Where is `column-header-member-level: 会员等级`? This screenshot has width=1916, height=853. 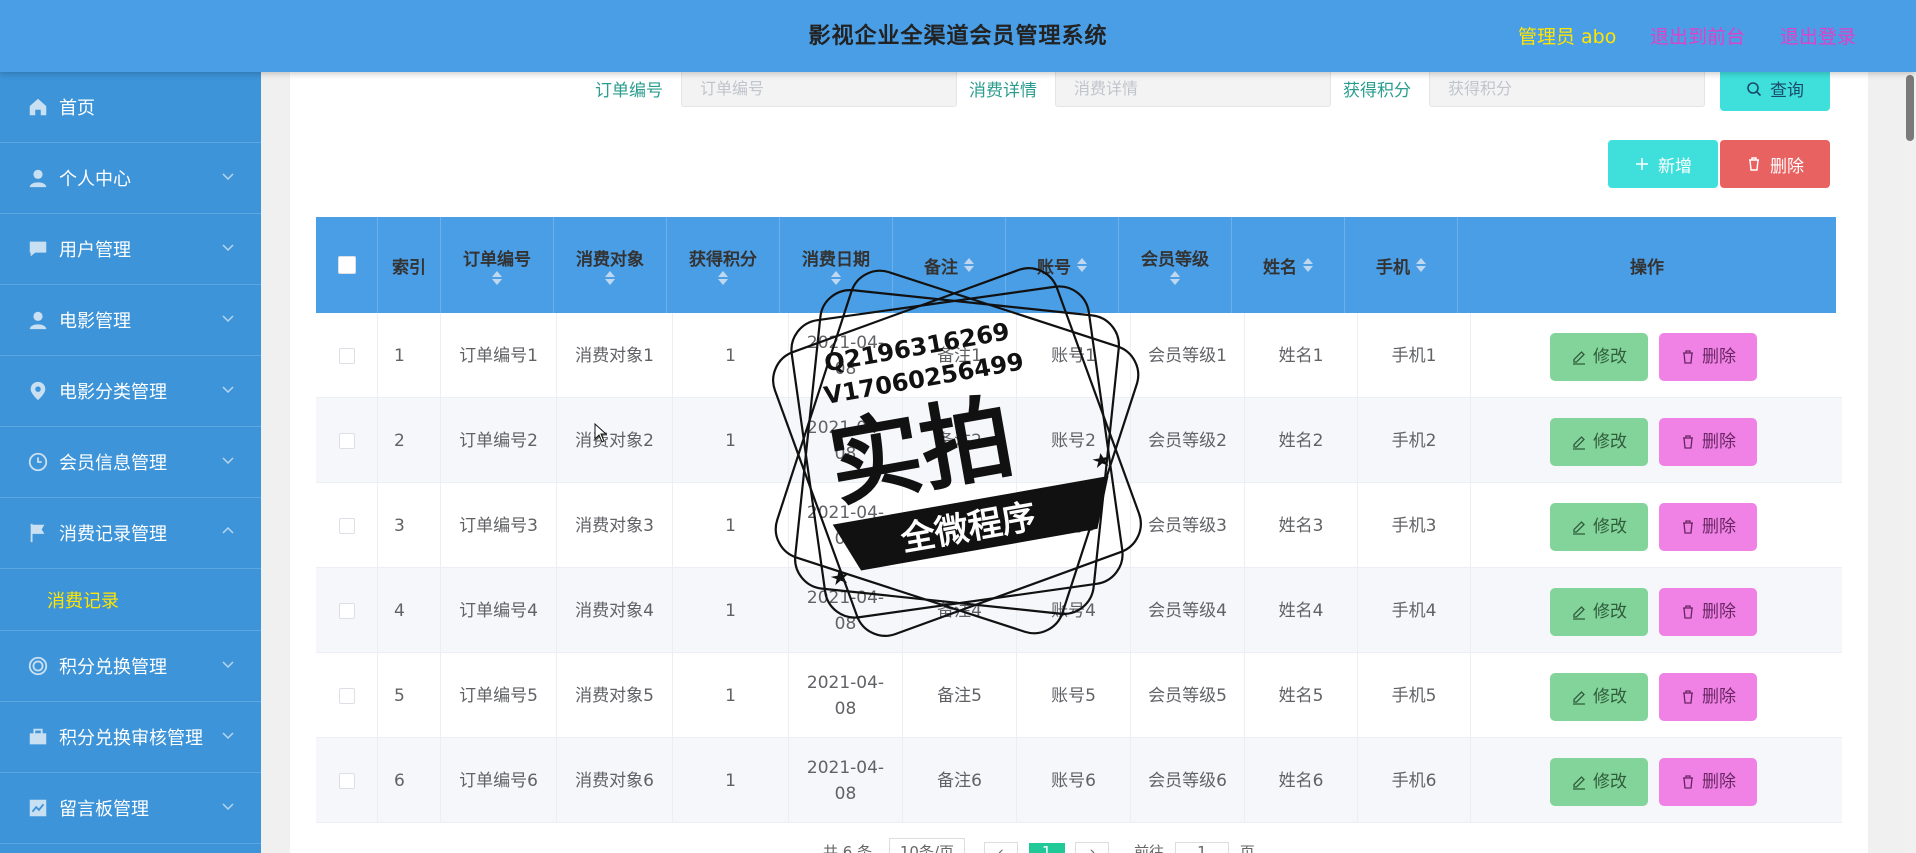 column-header-member-level: 会员等级 is located at coordinates (1175, 265).